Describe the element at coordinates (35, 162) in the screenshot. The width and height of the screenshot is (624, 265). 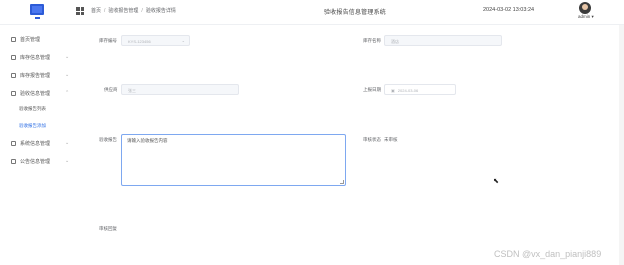
I see `sidebar-item-label: 公告信息管理` at that location.